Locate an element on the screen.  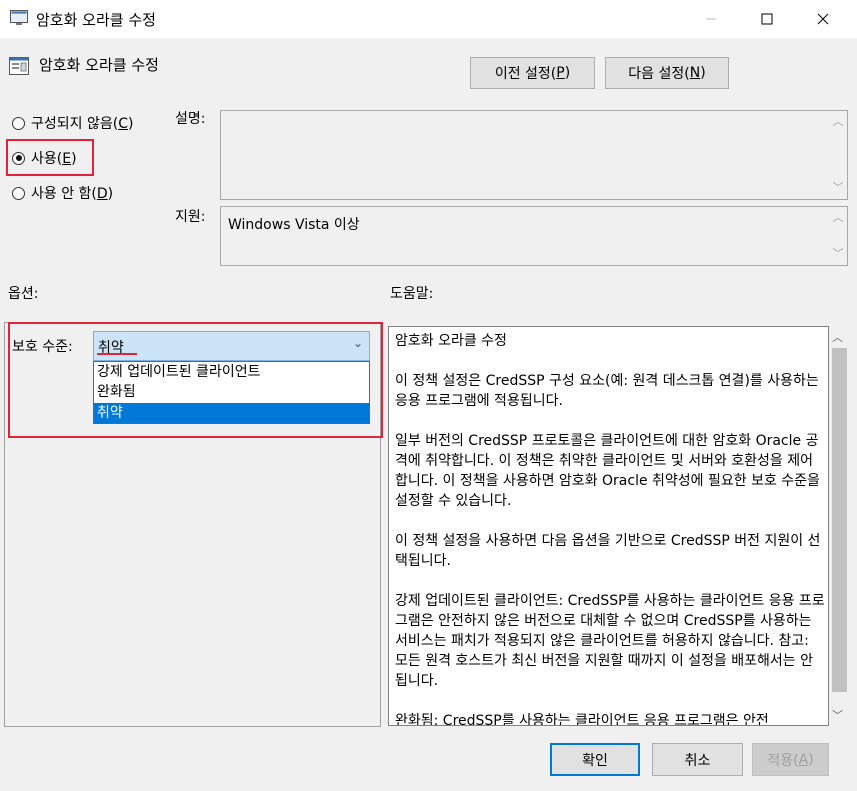
setting-title: 암호화 오라클 수정 is located at coordinates (99, 65).